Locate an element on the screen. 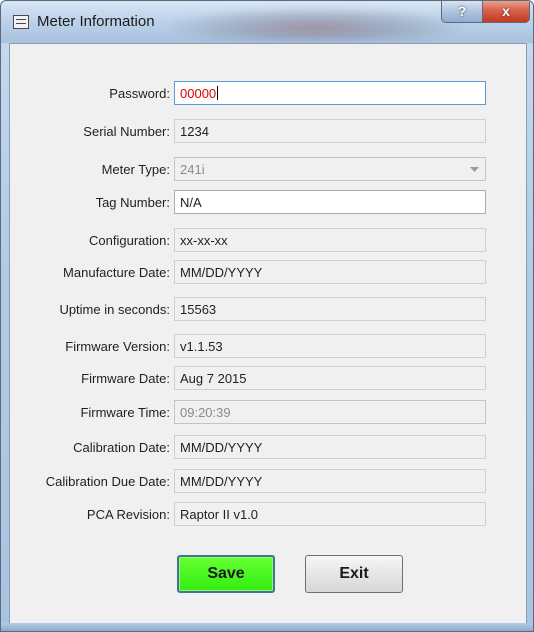 The height and width of the screenshot is (632, 534). meter-type-label: Meter Type: is located at coordinates (135, 169).